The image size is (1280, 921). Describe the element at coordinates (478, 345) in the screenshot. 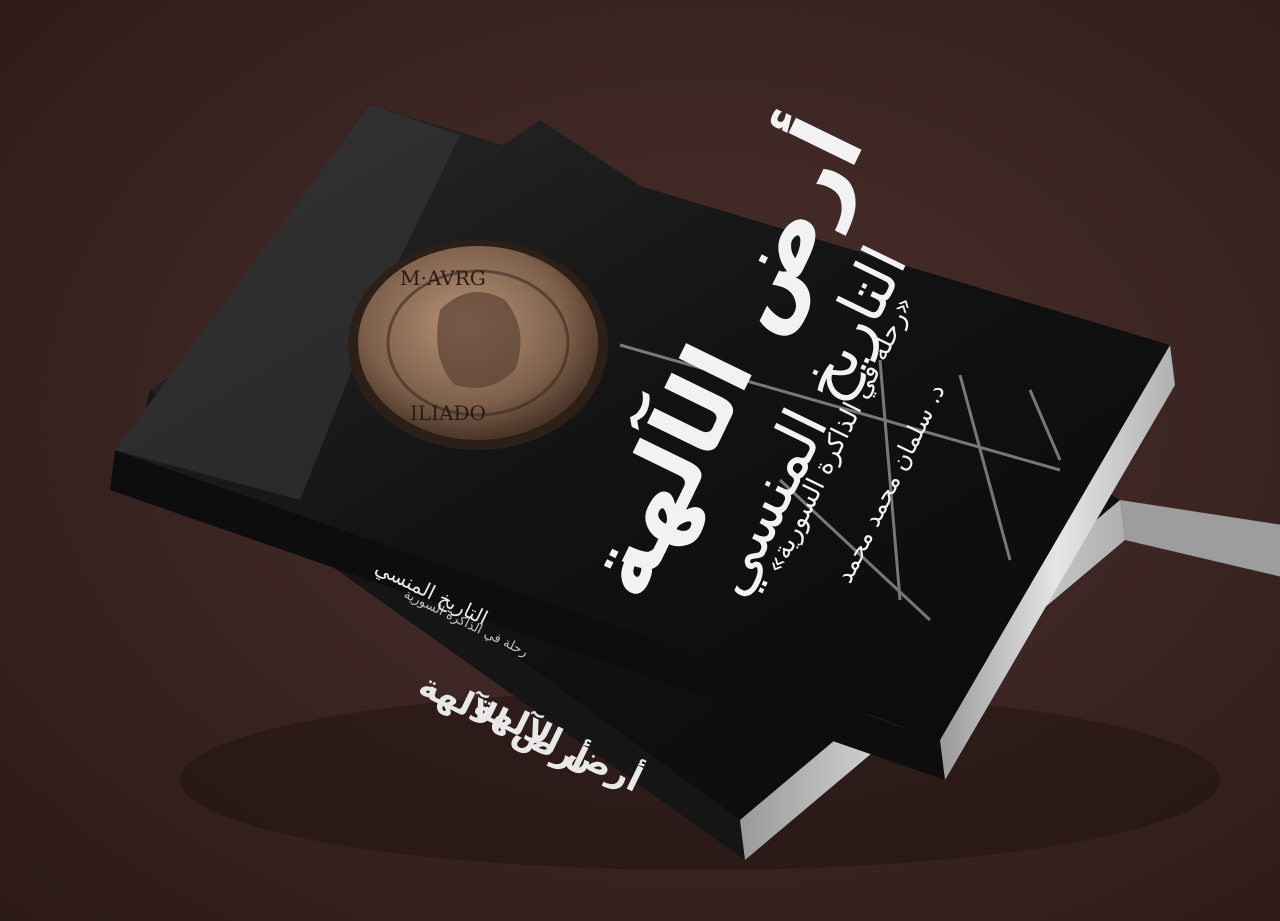

I see `coin-image: M·AVRG ILIADO` at that location.